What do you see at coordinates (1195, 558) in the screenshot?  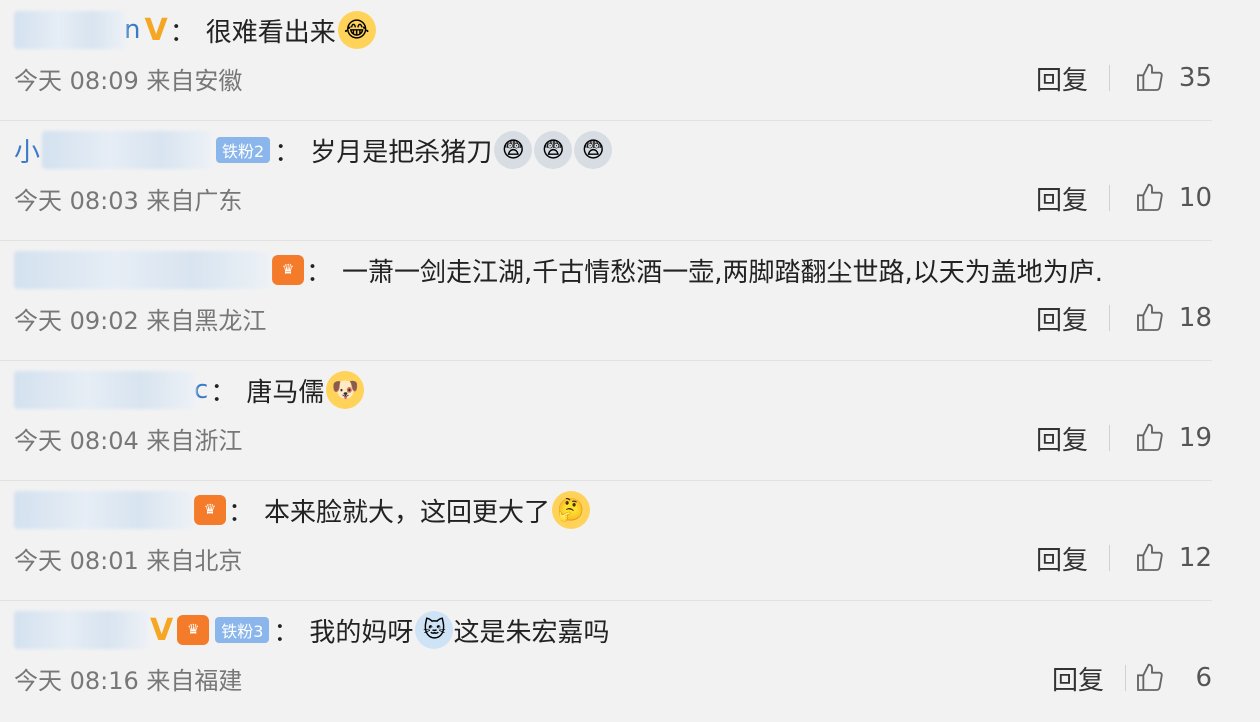 I see `like-count: 12` at bounding box center [1195, 558].